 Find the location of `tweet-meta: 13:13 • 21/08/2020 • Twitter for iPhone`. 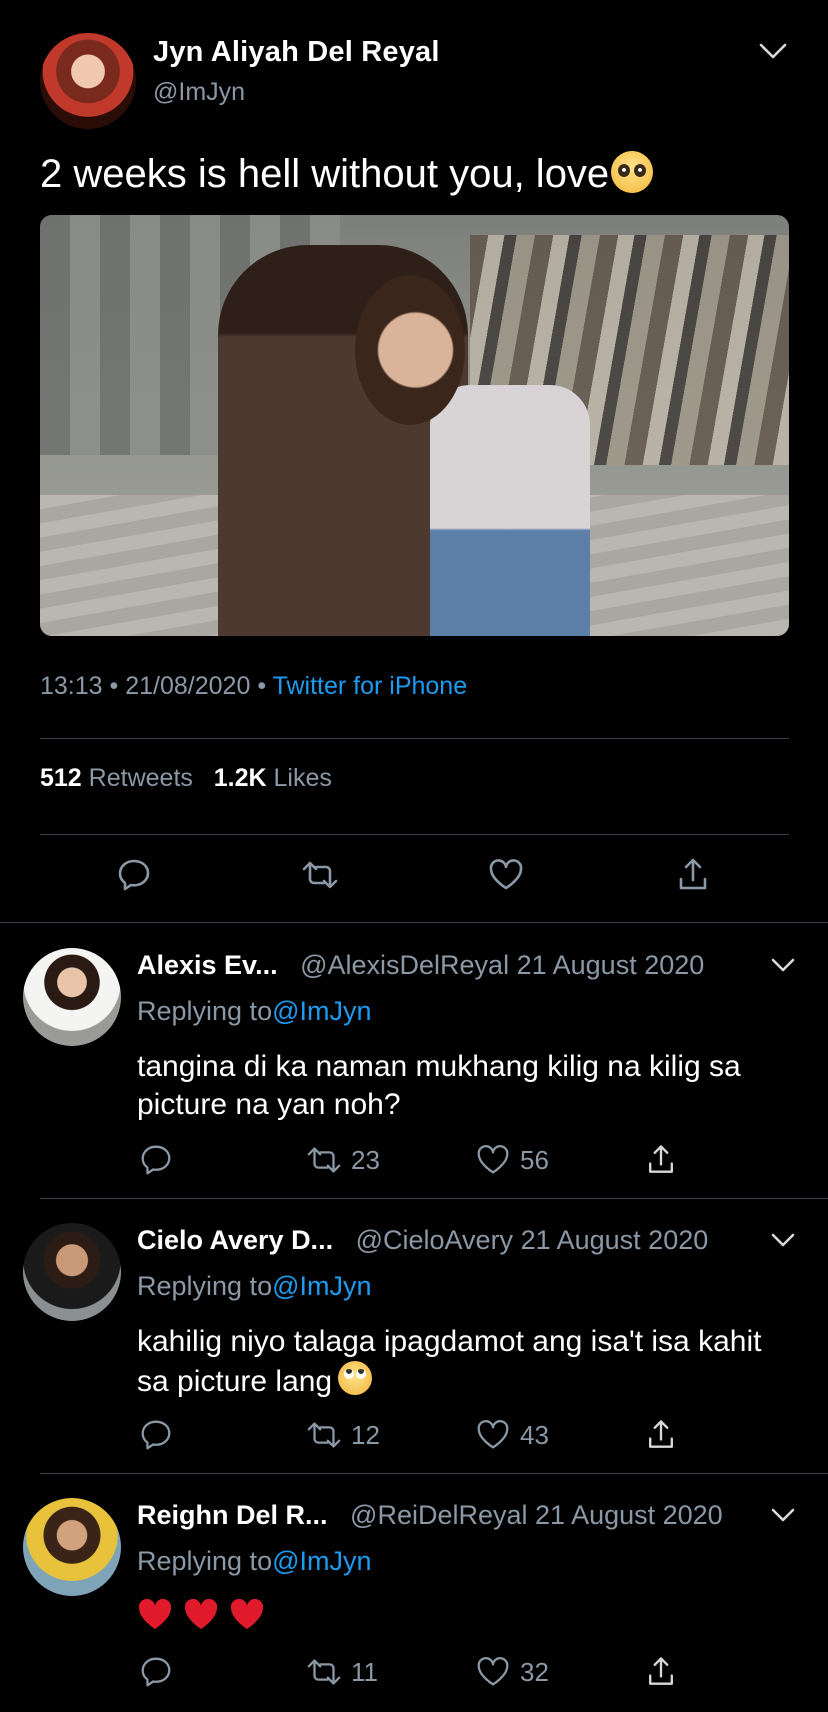

tweet-meta: 13:13 • 21/08/2020 • Twitter for iPhone is located at coordinates (253, 686).